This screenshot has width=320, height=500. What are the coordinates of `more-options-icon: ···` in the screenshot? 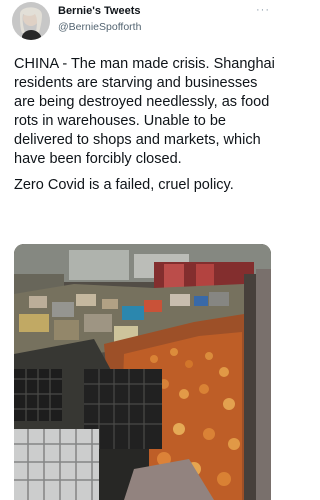 It's located at (263, 10).